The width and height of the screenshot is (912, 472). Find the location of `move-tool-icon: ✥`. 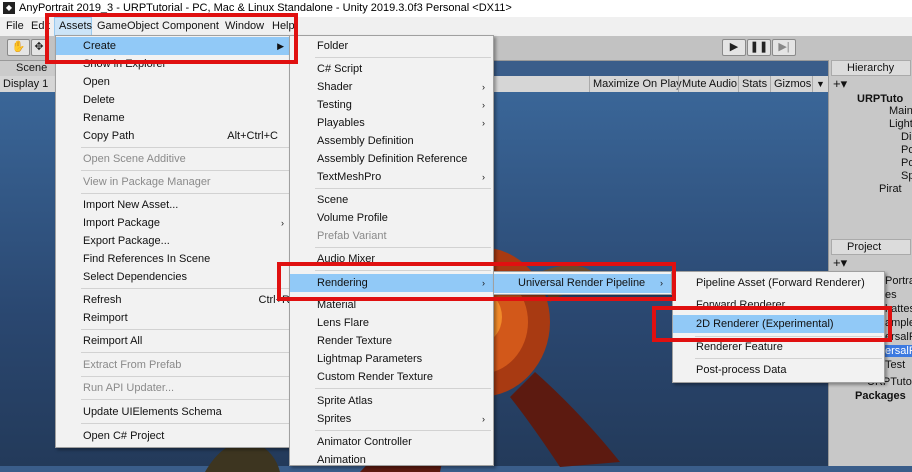

move-tool-icon: ✥ is located at coordinates (39, 47).